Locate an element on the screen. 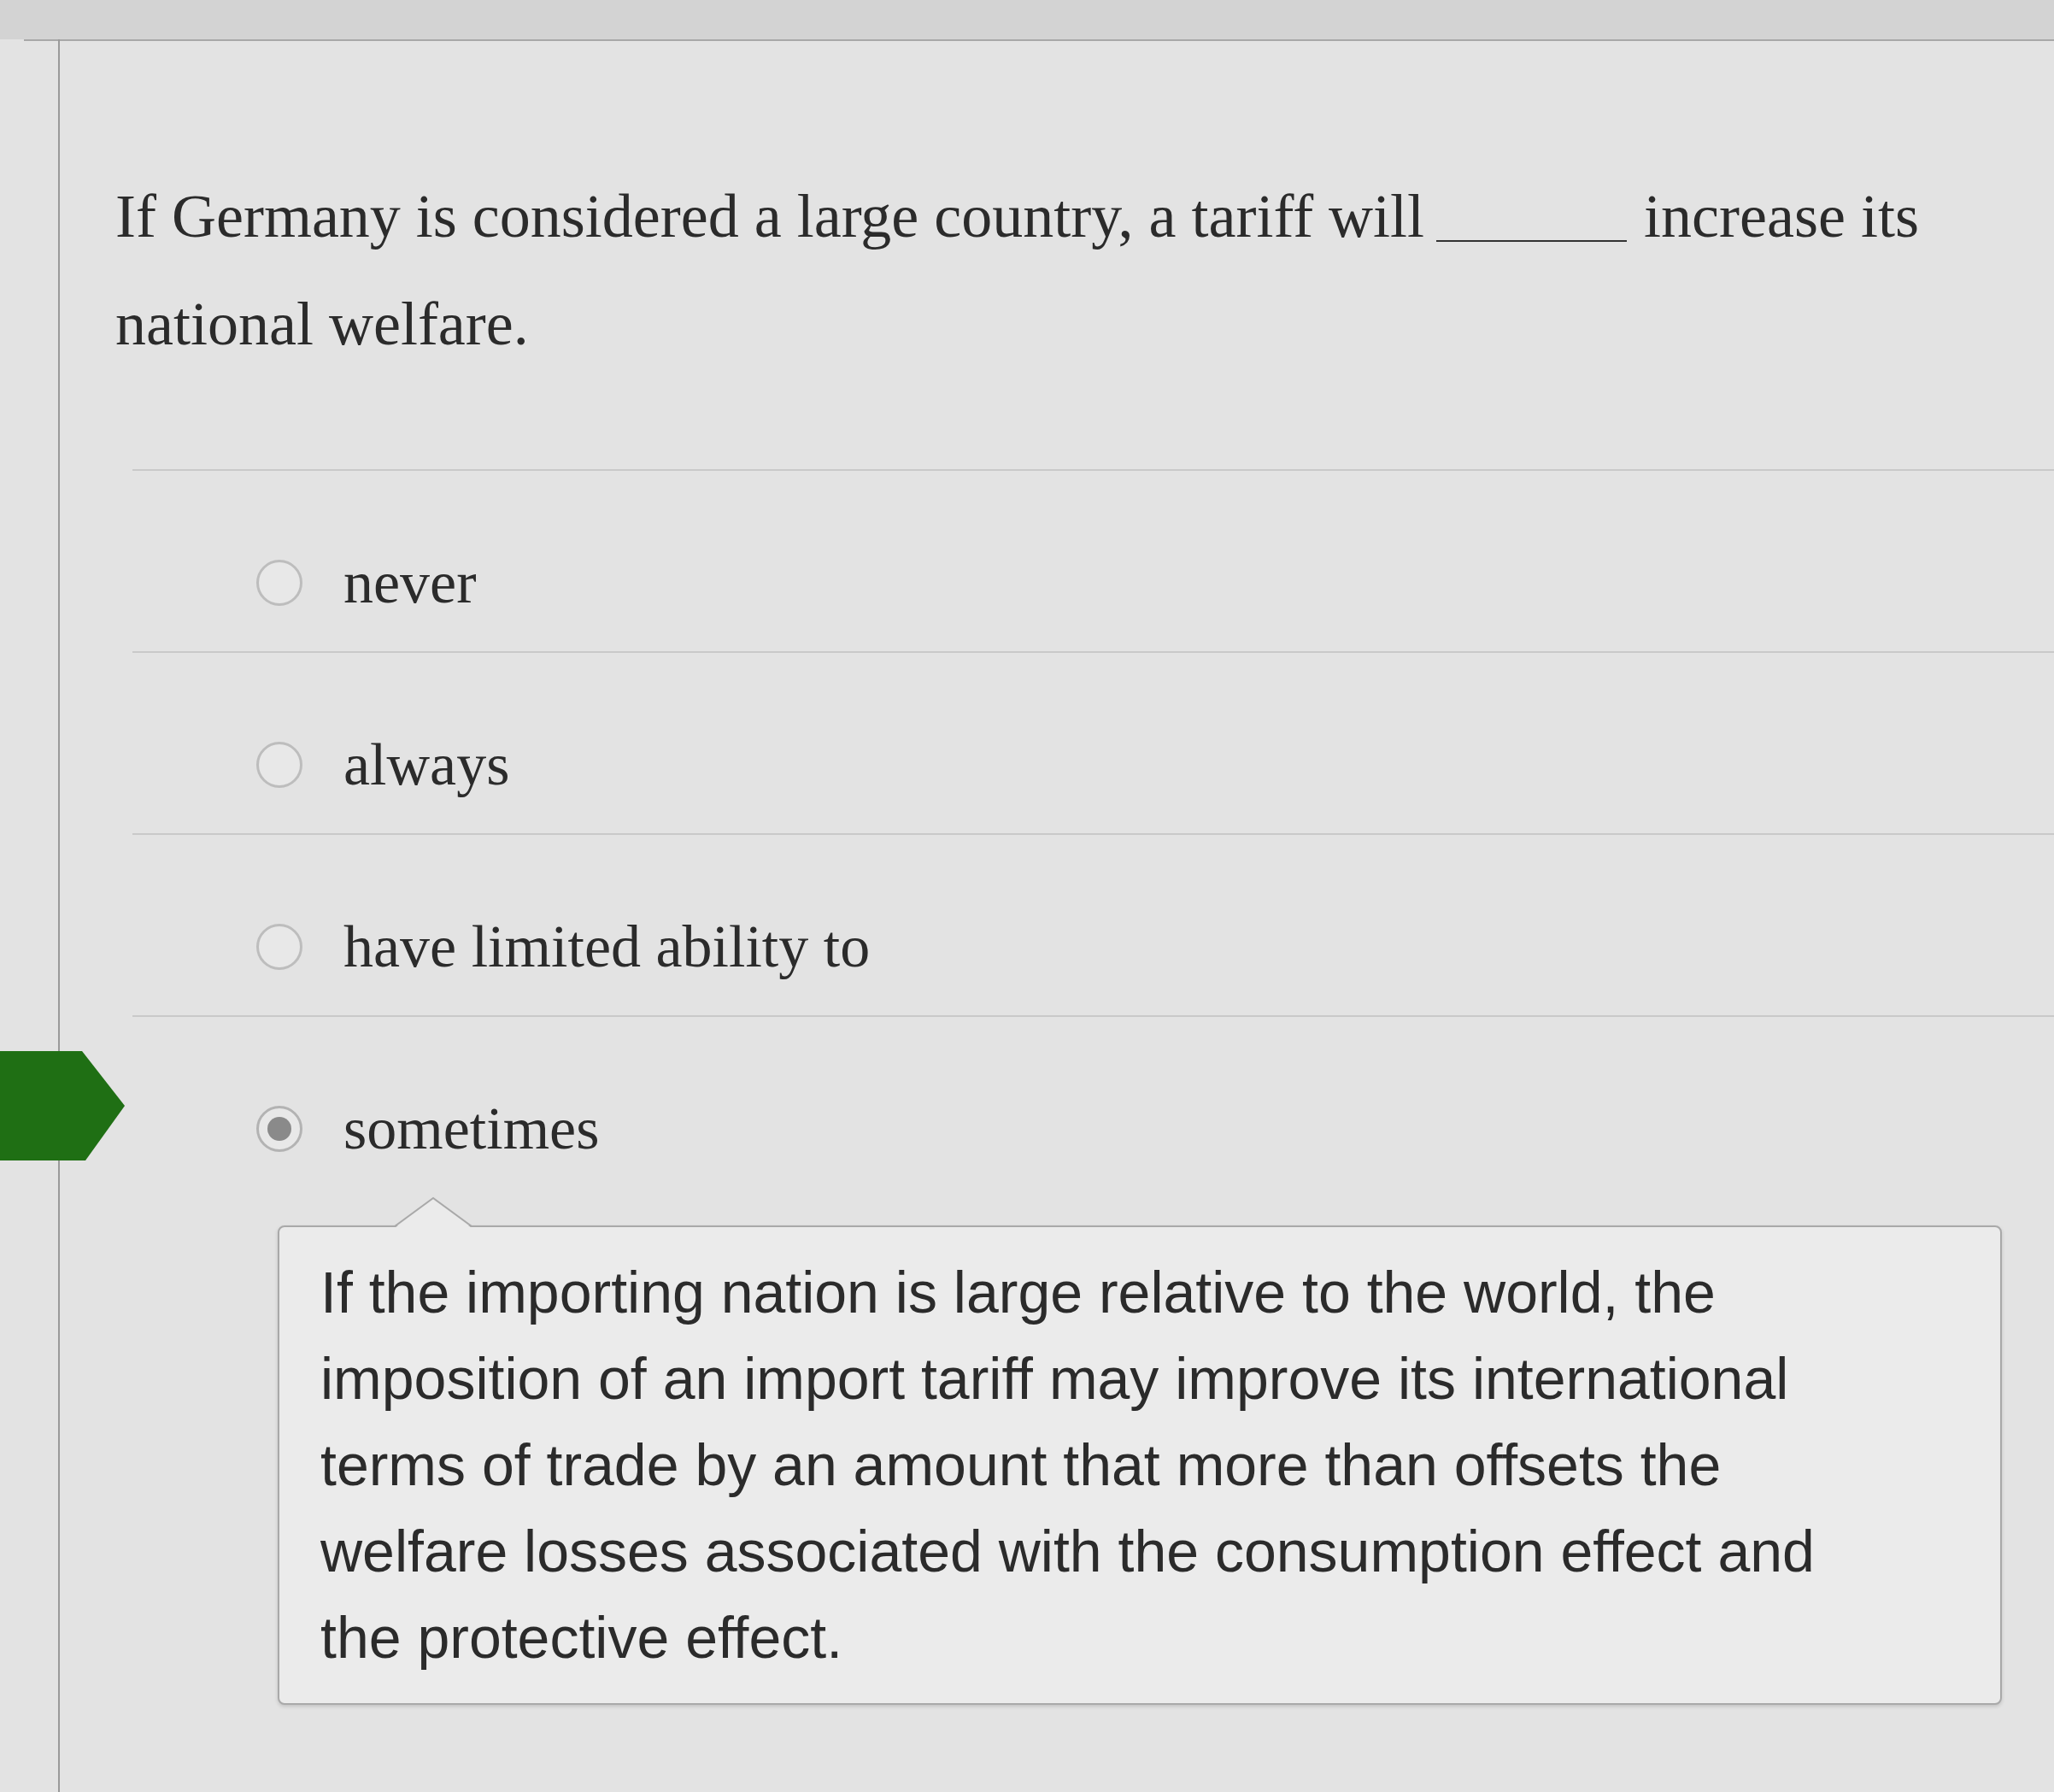 This screenshot has height=1792, width=2054. answer-arrow-icon is located at coordinates (62, 1105).